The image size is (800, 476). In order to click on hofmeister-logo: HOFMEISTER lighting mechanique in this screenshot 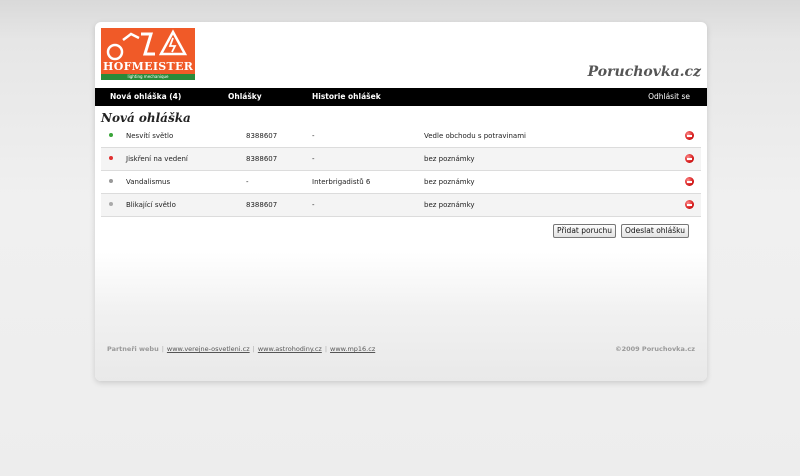, I will do `click(148, 54)`.